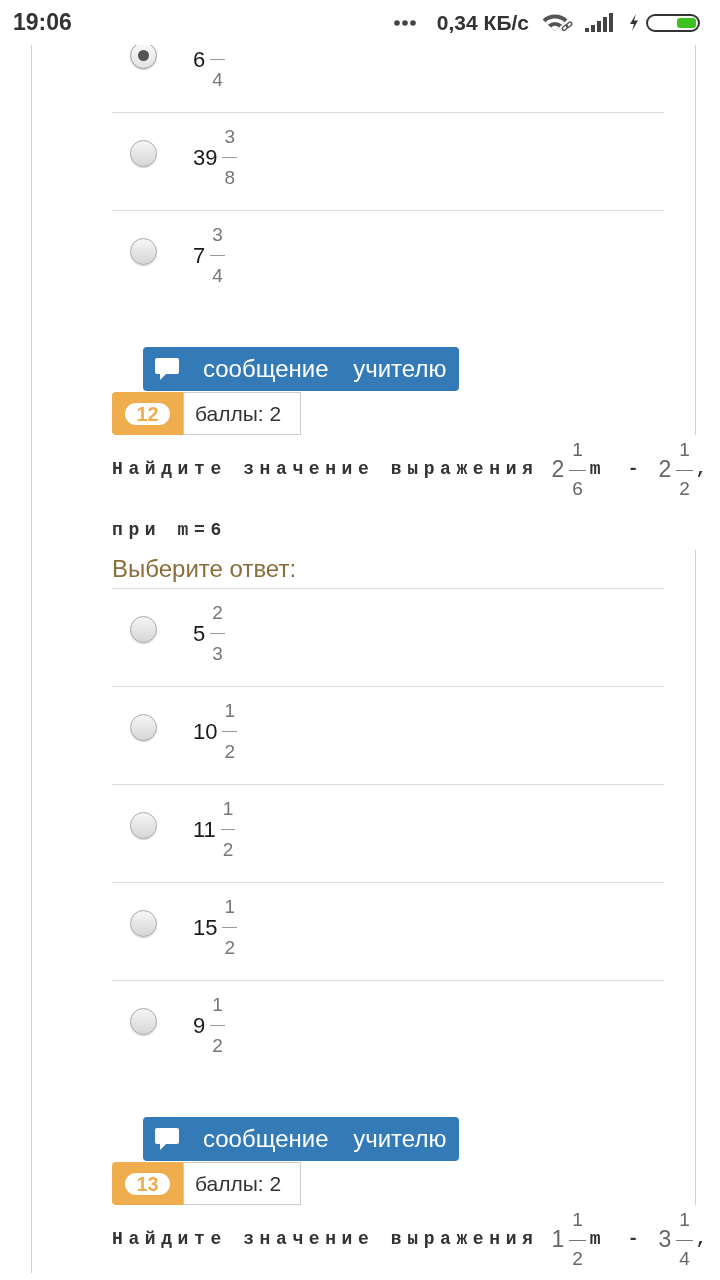 The image size is (720, 1280). I want to click on whole-number: 10, so click(205, 731).